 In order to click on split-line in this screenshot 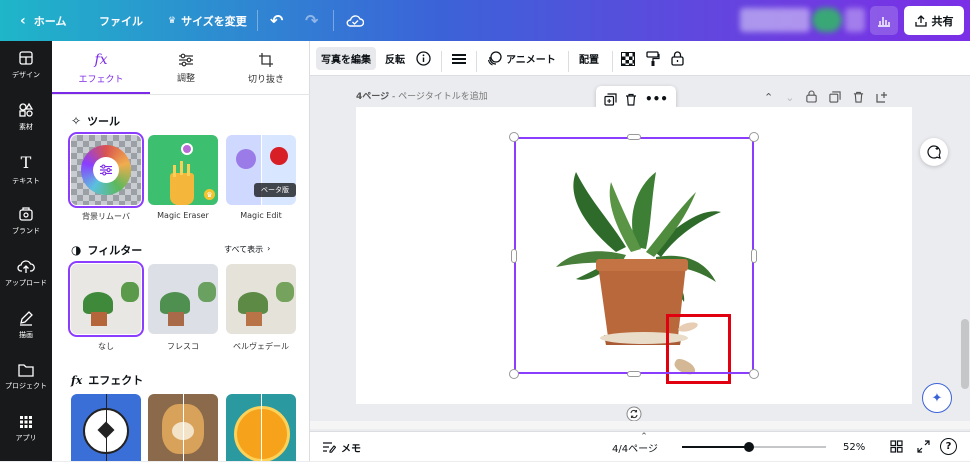, I will do `click(183, 427)`.